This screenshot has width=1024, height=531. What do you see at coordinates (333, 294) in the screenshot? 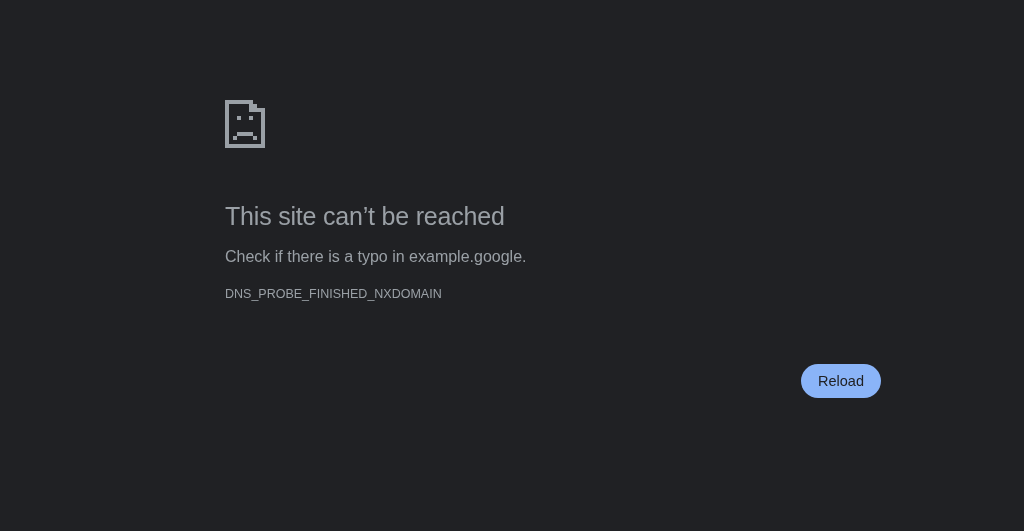
I see `error-code: DNS_PROBE_FINISHED_NXDOMAIN` at bounding box center [333, 294].